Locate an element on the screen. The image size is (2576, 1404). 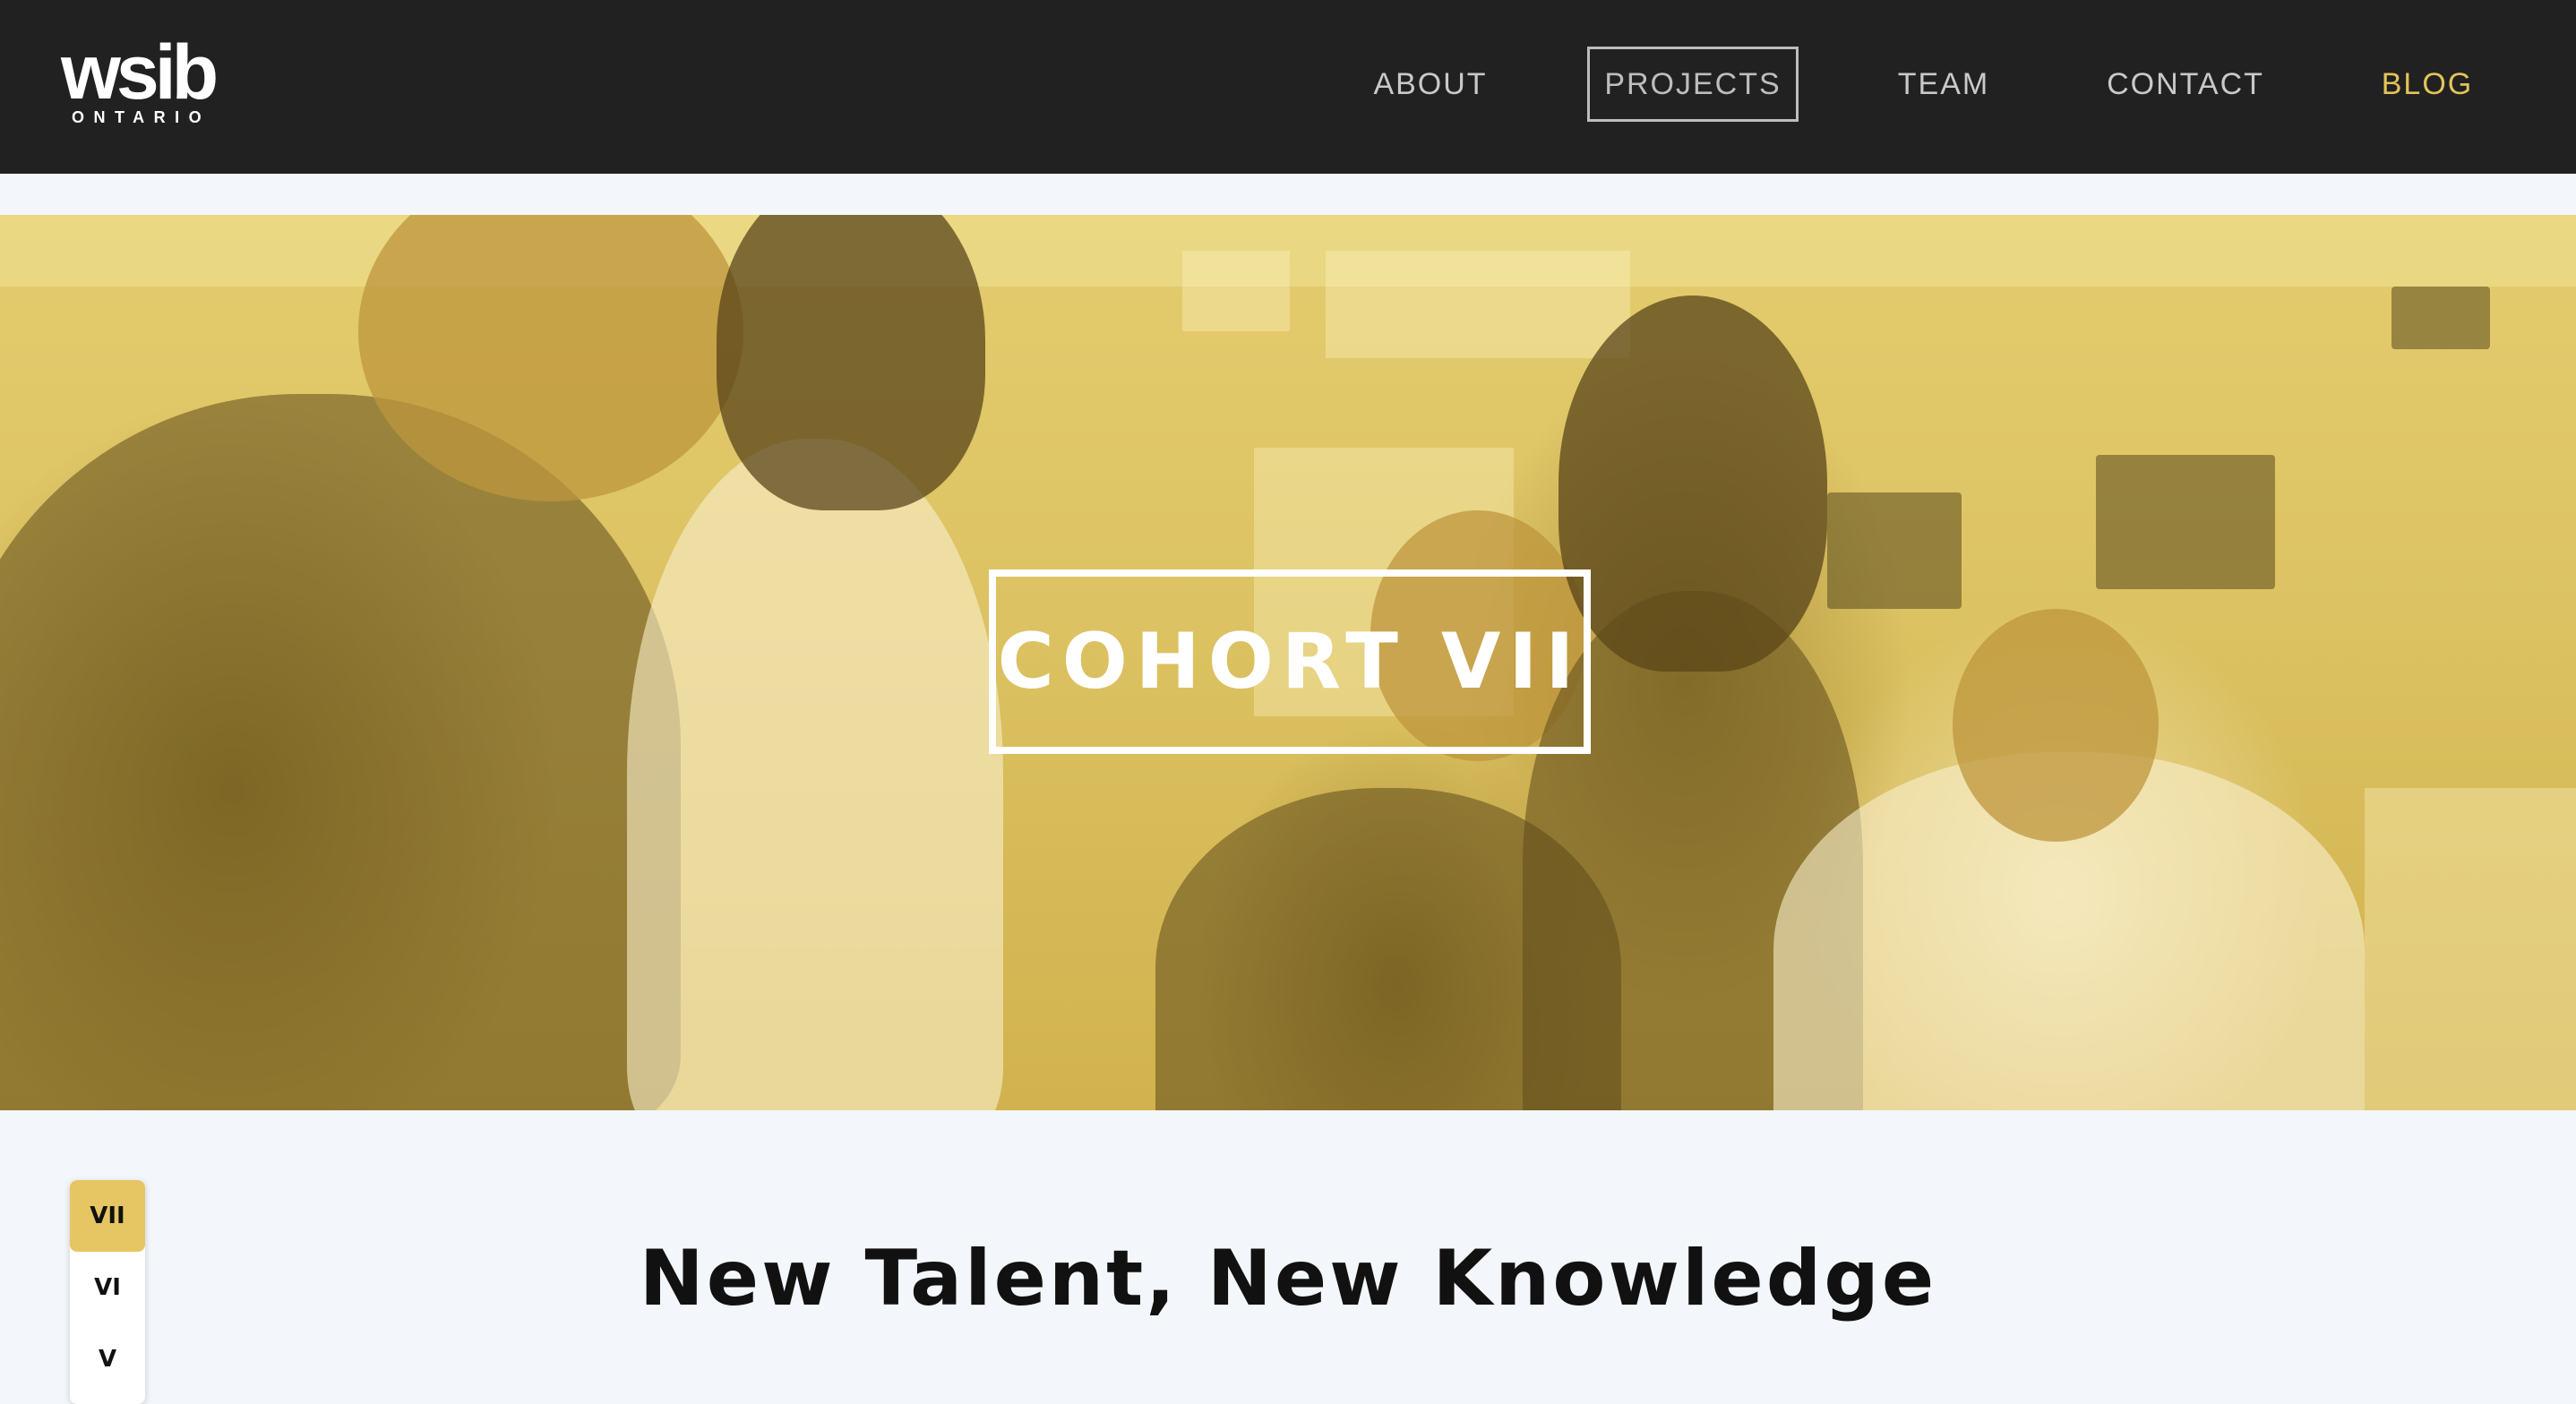
nav-team: TEAM is located at coordinates (1943, 84).